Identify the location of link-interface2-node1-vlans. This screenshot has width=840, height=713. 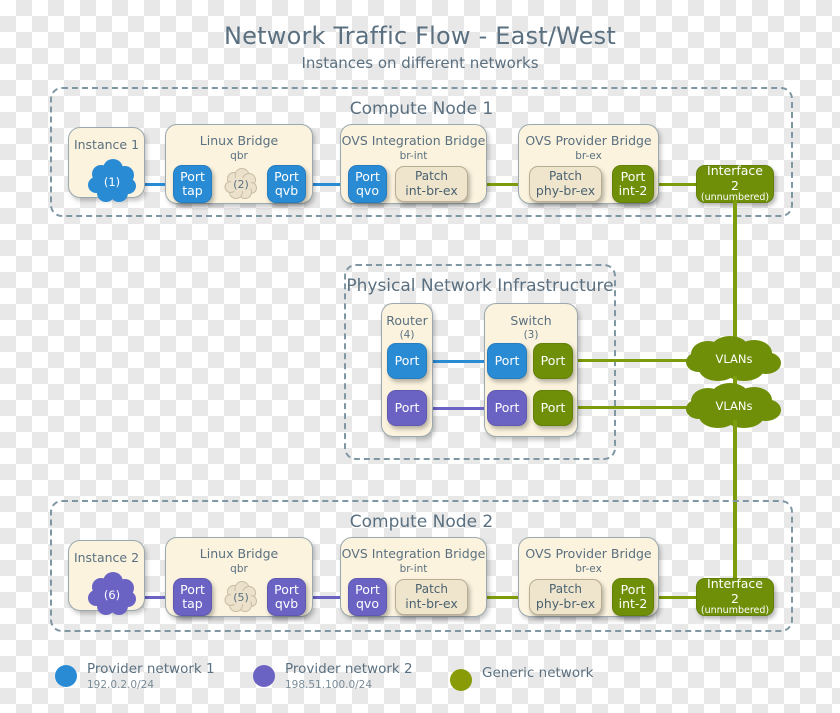
(735, 278).